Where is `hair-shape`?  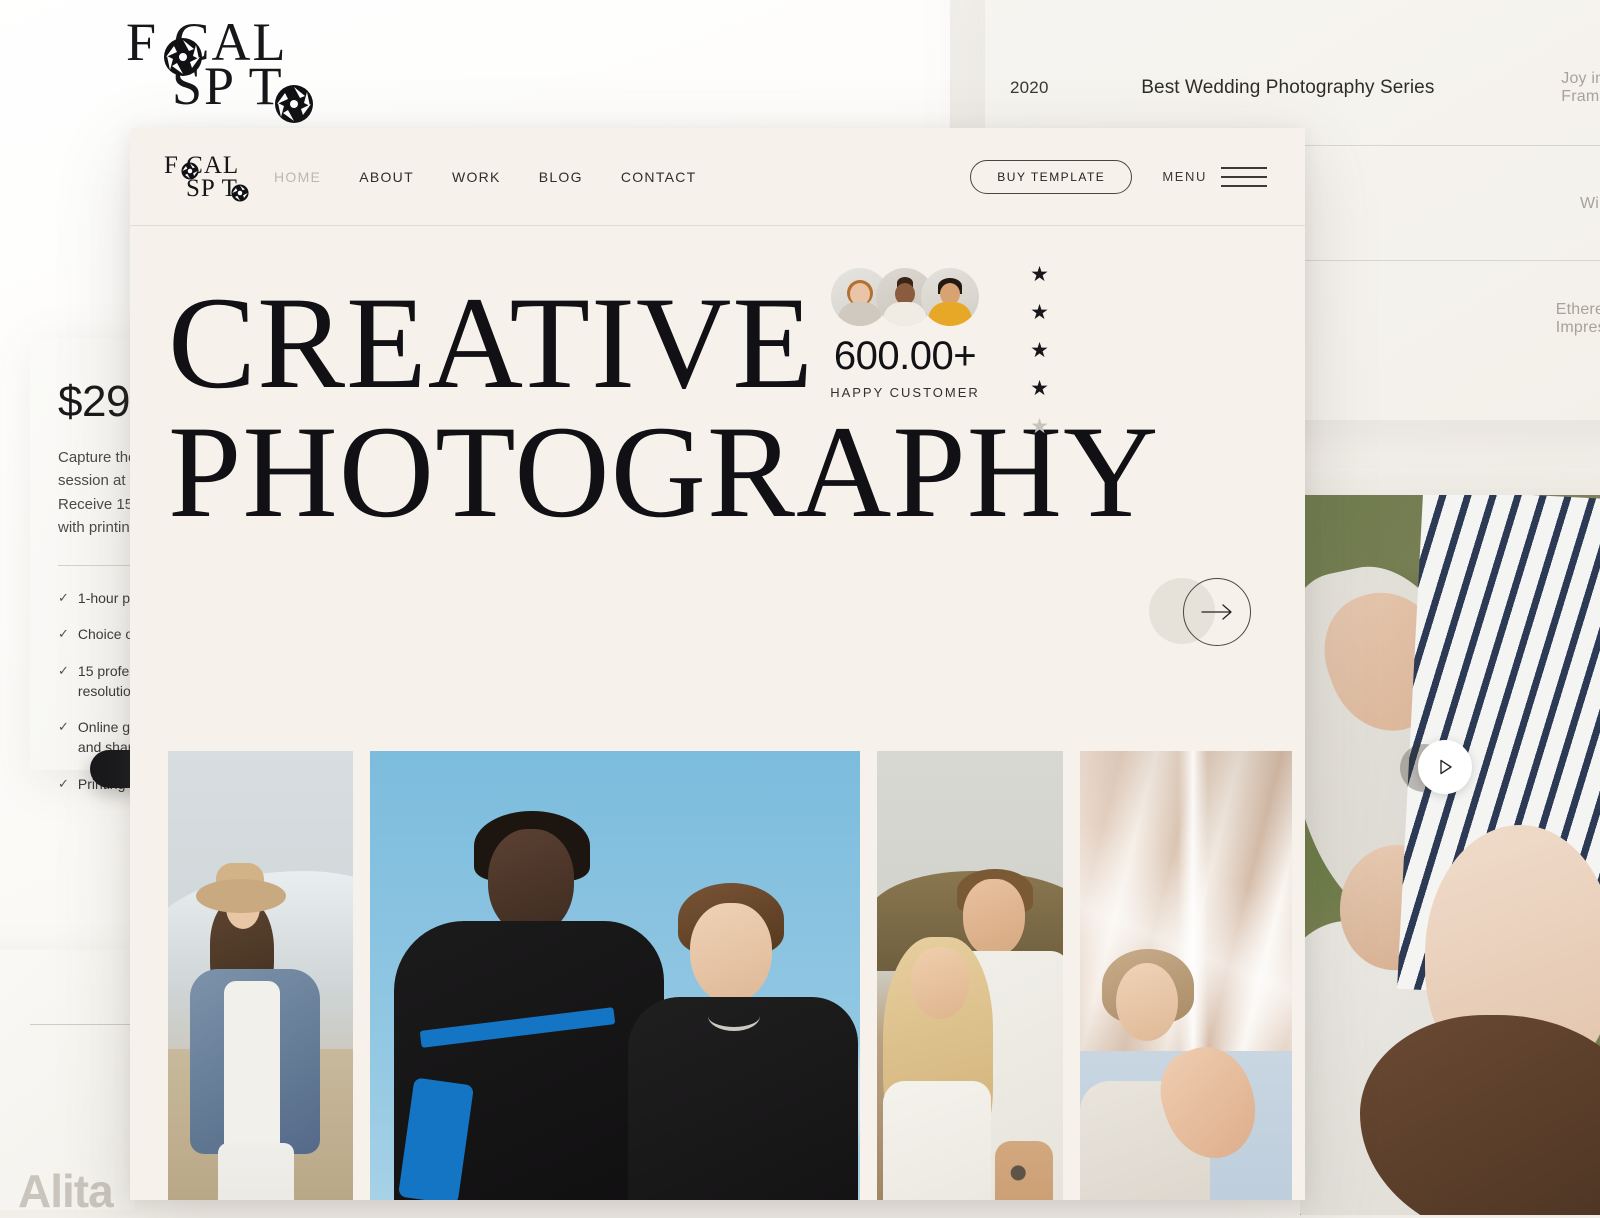 hair-shape is located at coordinates (1480, 1115).